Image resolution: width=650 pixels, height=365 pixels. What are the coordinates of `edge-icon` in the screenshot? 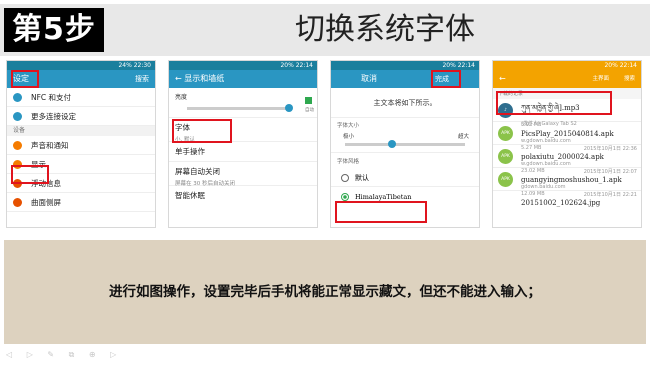 It's located at (17, 202).